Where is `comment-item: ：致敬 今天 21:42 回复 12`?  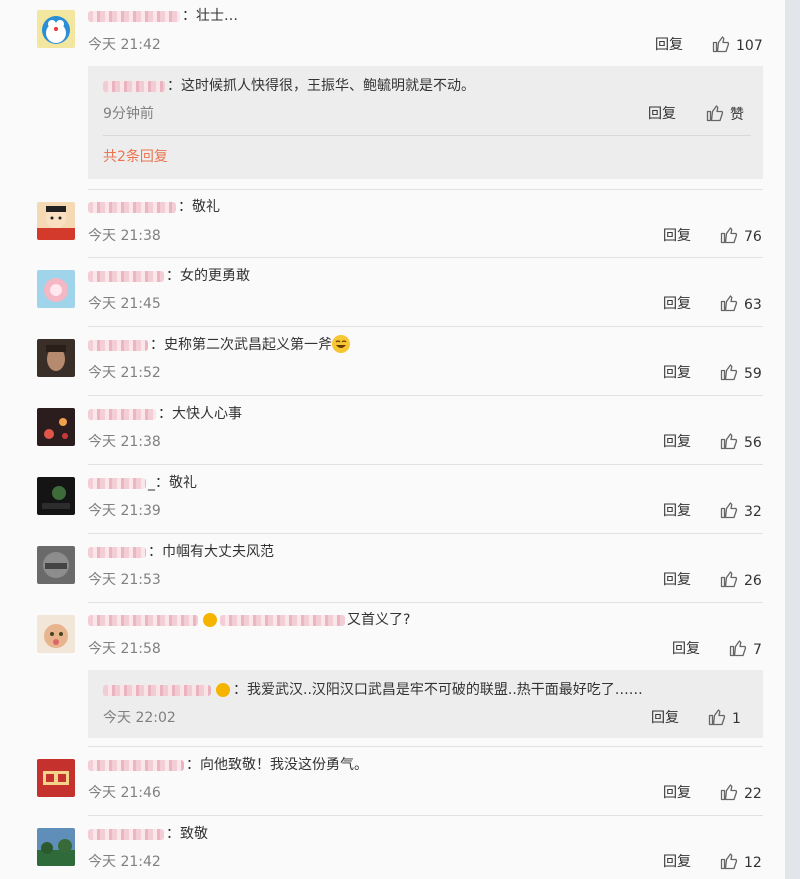
comment-item: ：致敬 今天 21:42 回复 12 is located at coordinates (392, 847).